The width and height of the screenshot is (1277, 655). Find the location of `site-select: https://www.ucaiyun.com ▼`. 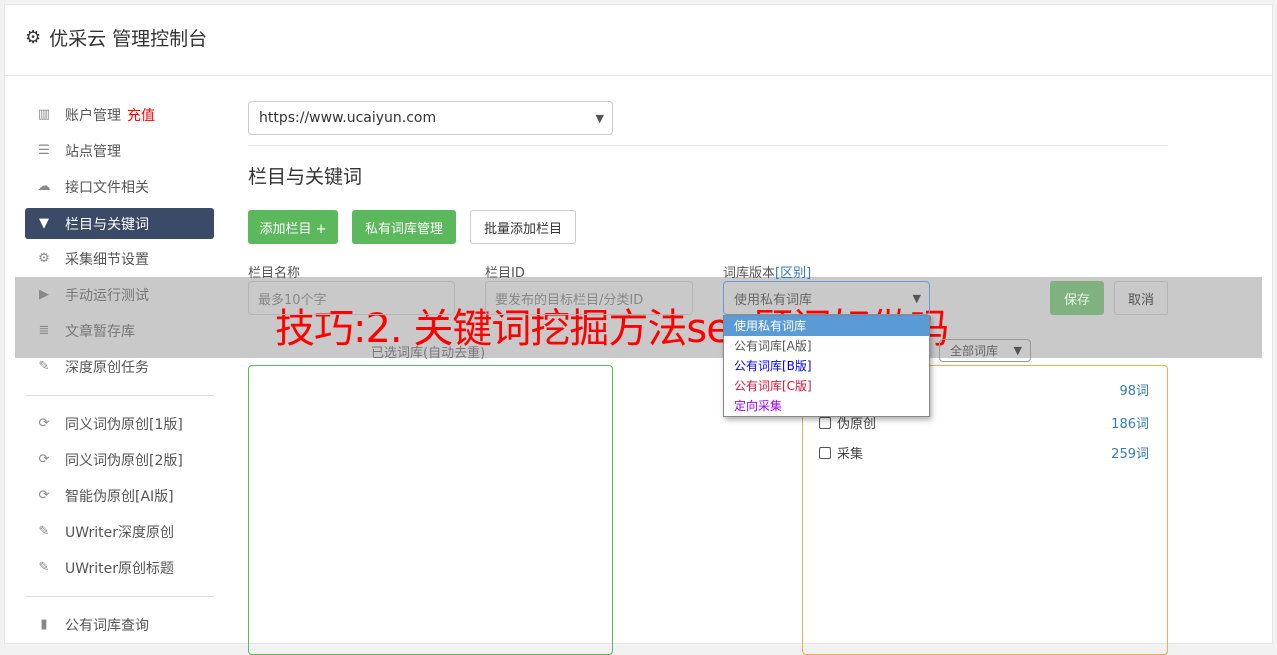

site-select: https://www.ucaiyun.com ▼ is located at coordinates (430, 118).